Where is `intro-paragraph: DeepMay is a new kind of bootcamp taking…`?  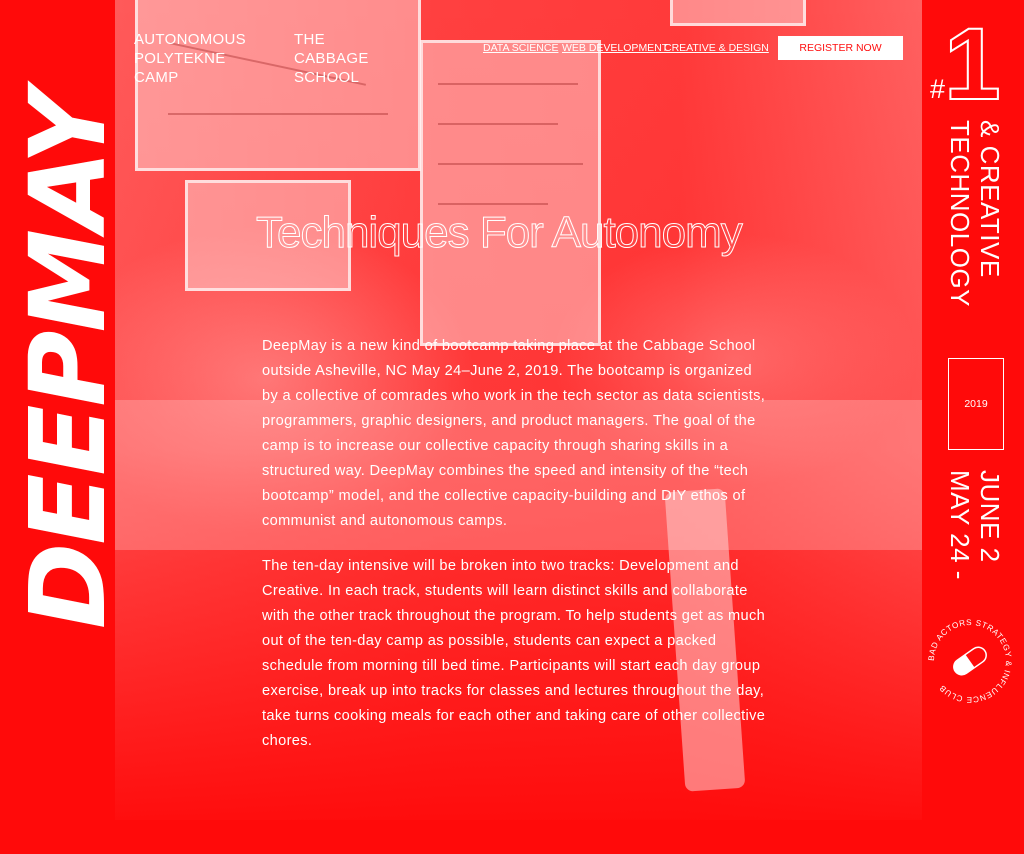
intro-paragraph: DeepMay is a new kind of bootcamp taking… is located at coordinates (514, 433).